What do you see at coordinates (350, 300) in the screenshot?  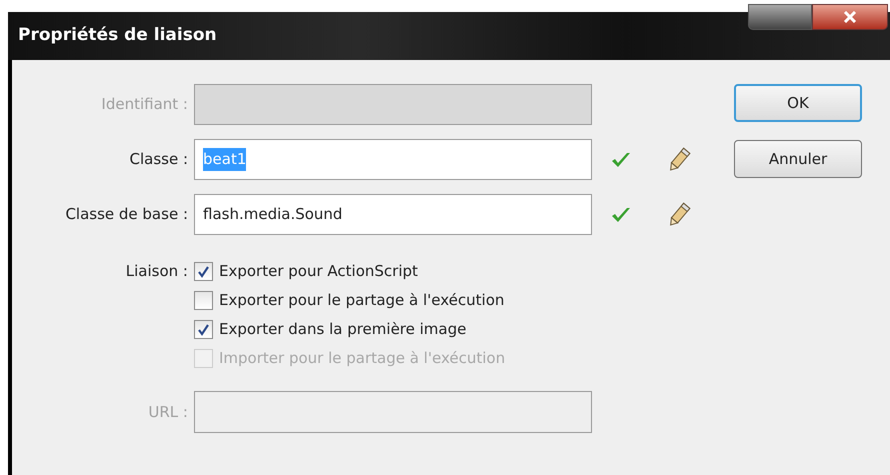 I see `checkbox-option: Exporter pour le partage à l'exécution` at bounding box center [350, 300].